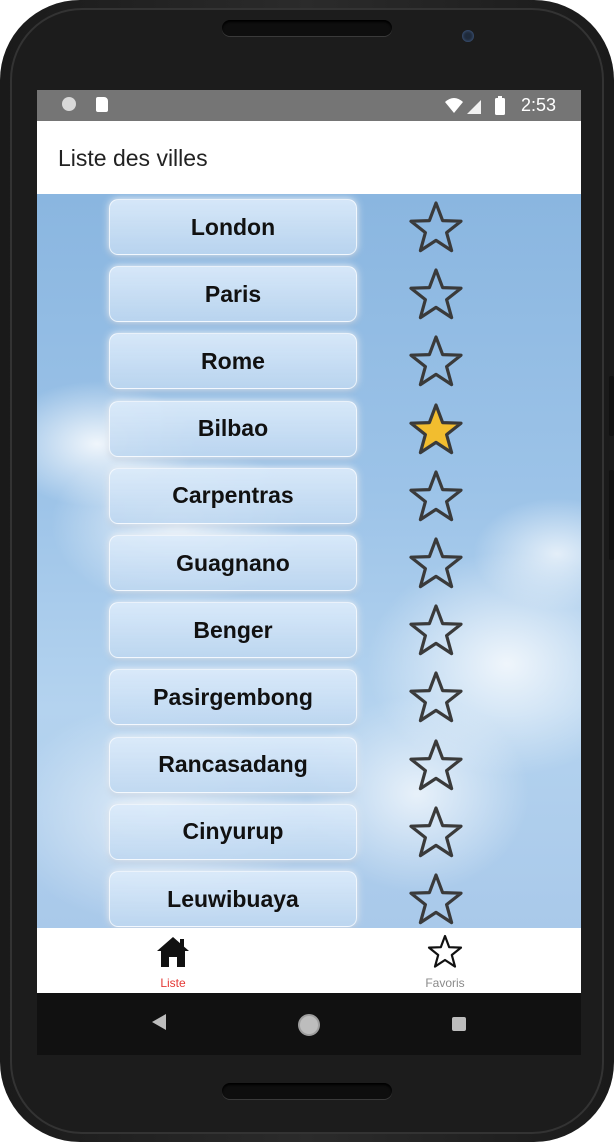  I want to click on sd-card-icon, so click(102, 104).